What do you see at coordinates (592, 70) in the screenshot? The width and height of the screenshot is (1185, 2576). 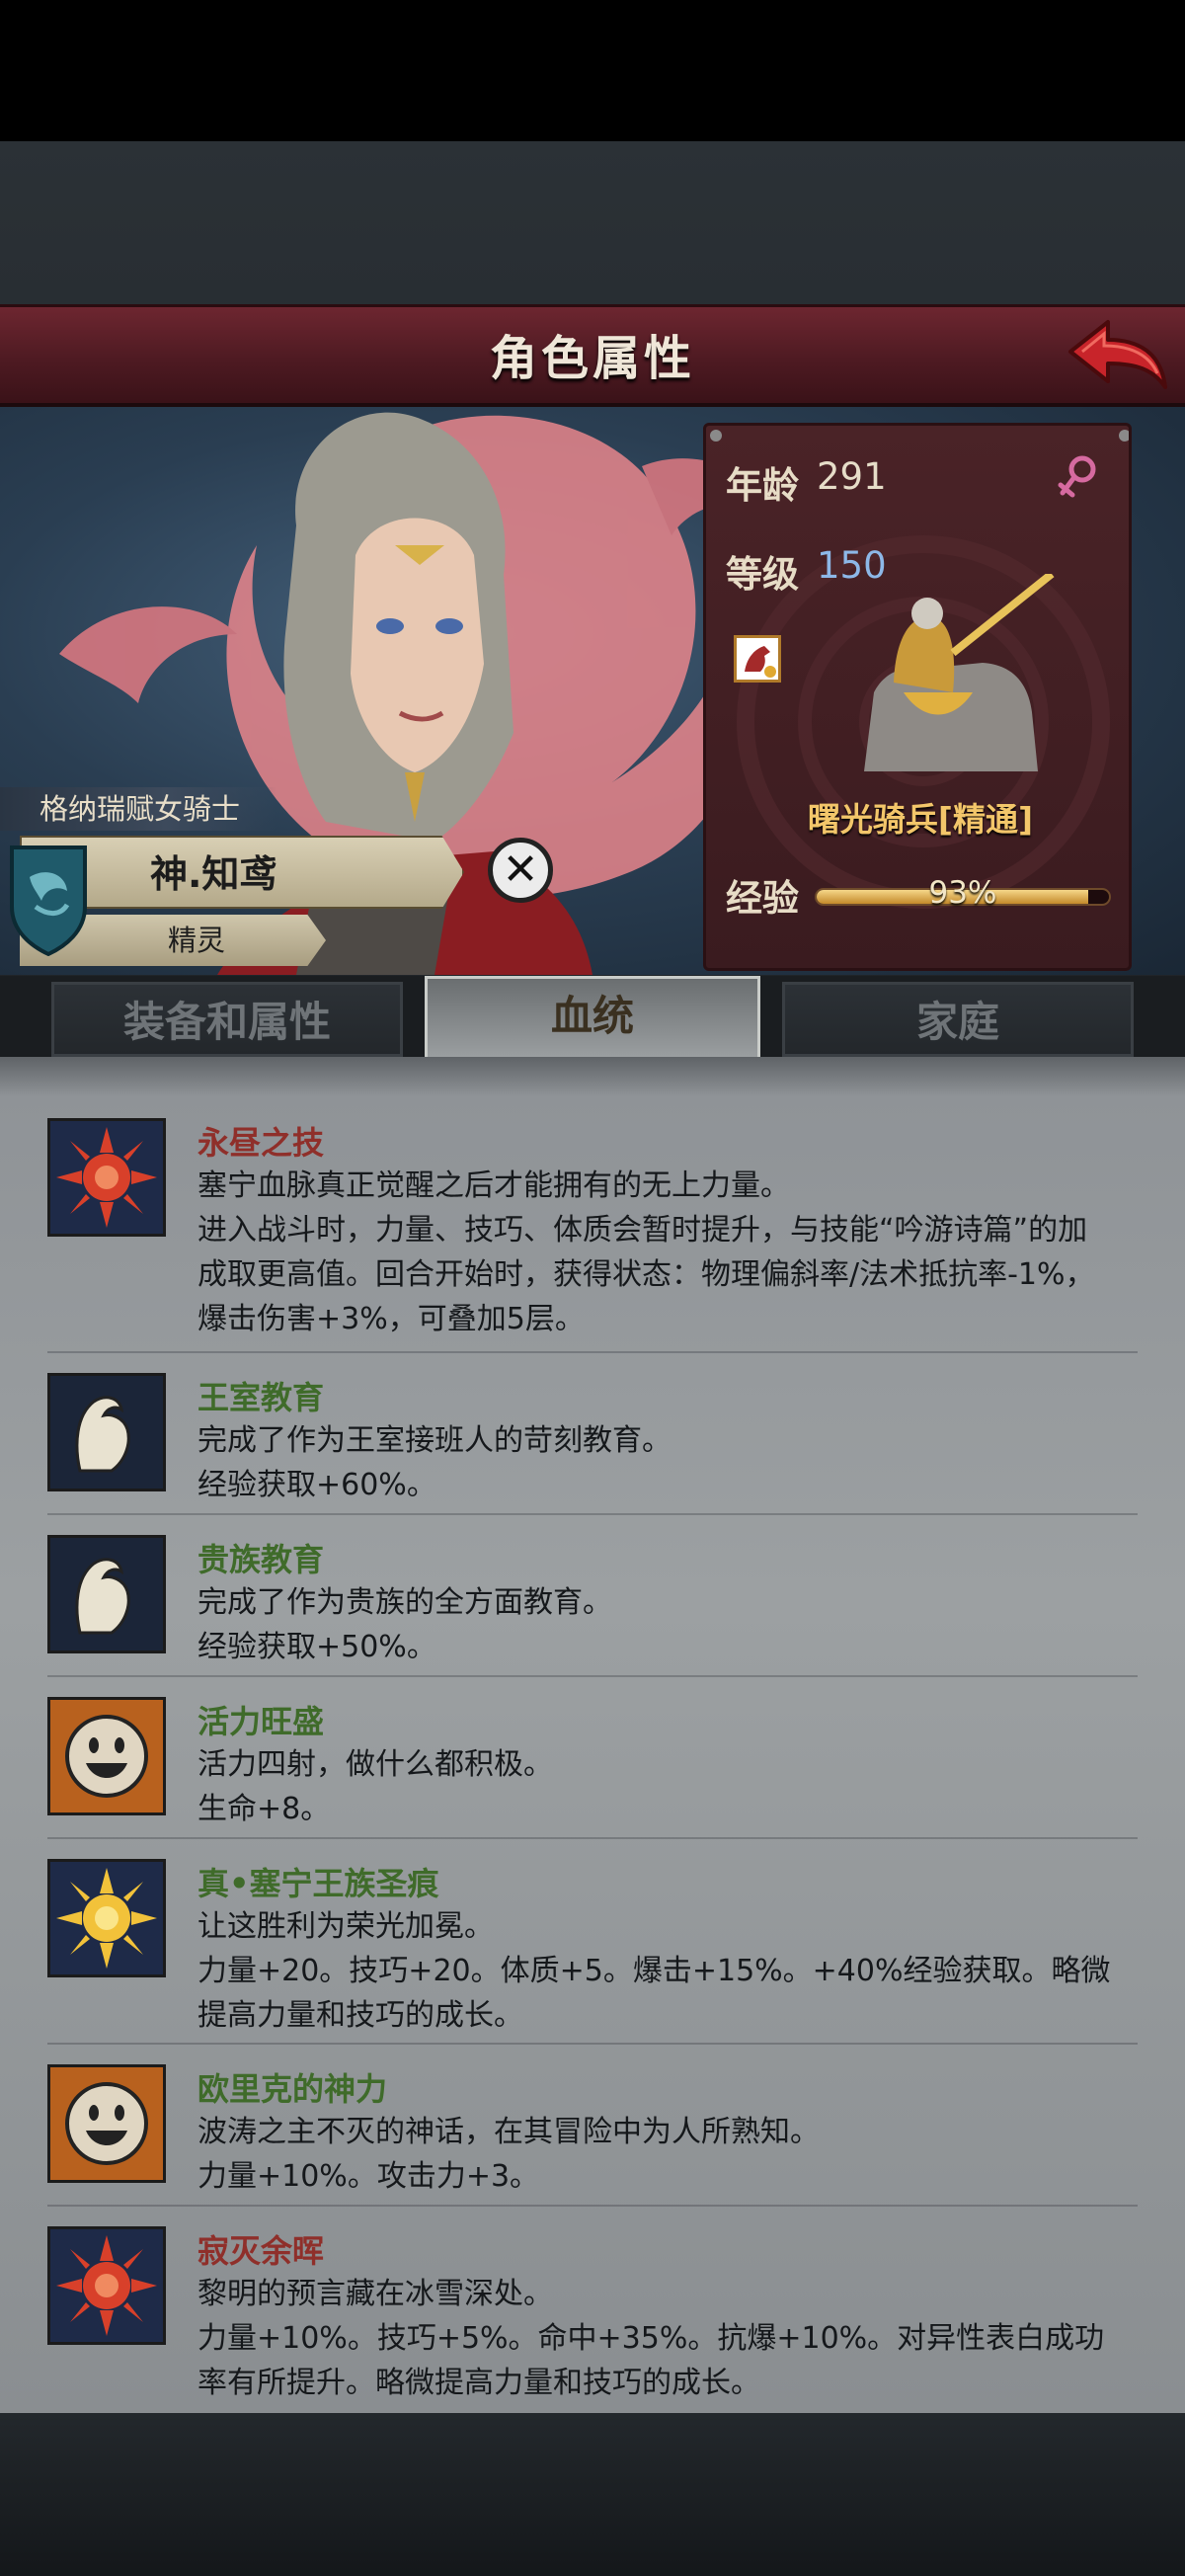 I see `status-bar-area` at bounding box center [592, 70].